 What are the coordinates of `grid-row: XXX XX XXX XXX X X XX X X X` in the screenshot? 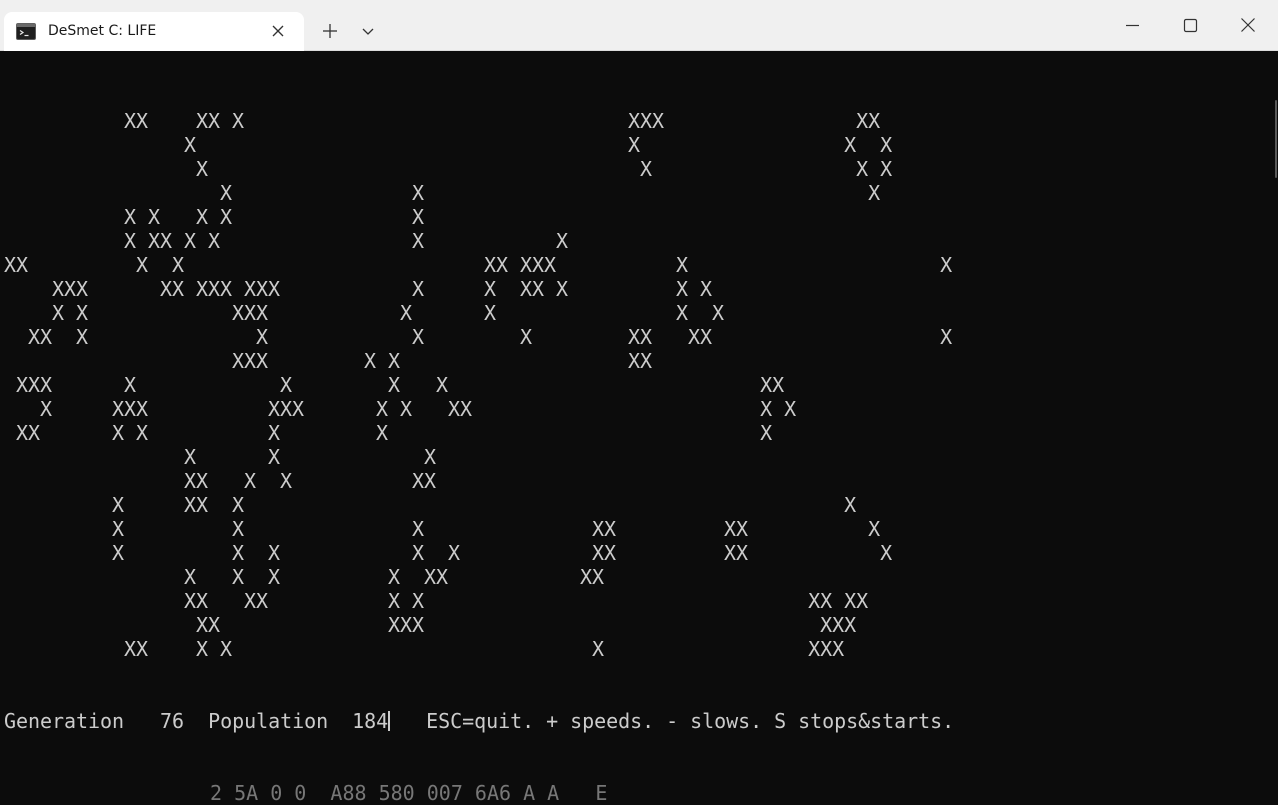 It's located at (358, 289).